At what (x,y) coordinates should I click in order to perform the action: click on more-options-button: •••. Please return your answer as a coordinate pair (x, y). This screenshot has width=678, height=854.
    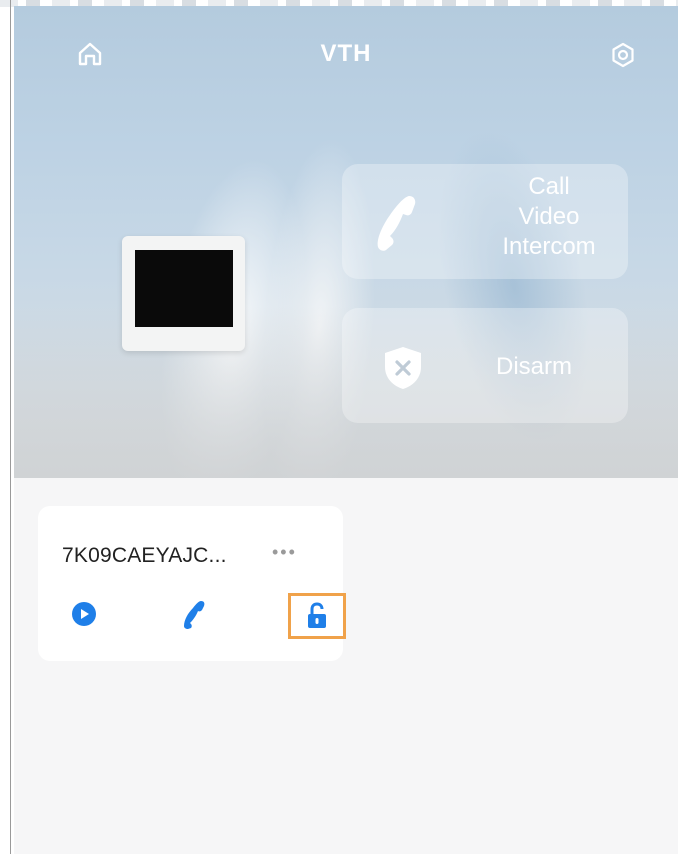
    Looking at the image, I should click on (284, 552).